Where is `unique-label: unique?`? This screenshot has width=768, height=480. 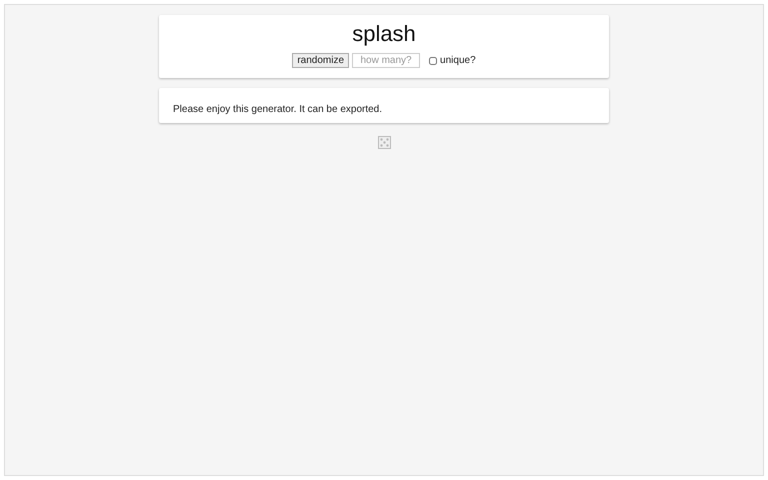 unique-label: unique? is located at coordinates (458, 60).